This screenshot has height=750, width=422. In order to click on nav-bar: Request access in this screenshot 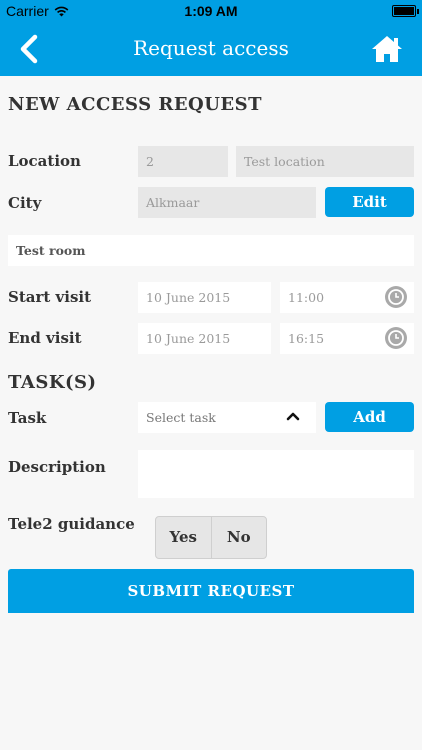, I will do `click(211, 49)`.